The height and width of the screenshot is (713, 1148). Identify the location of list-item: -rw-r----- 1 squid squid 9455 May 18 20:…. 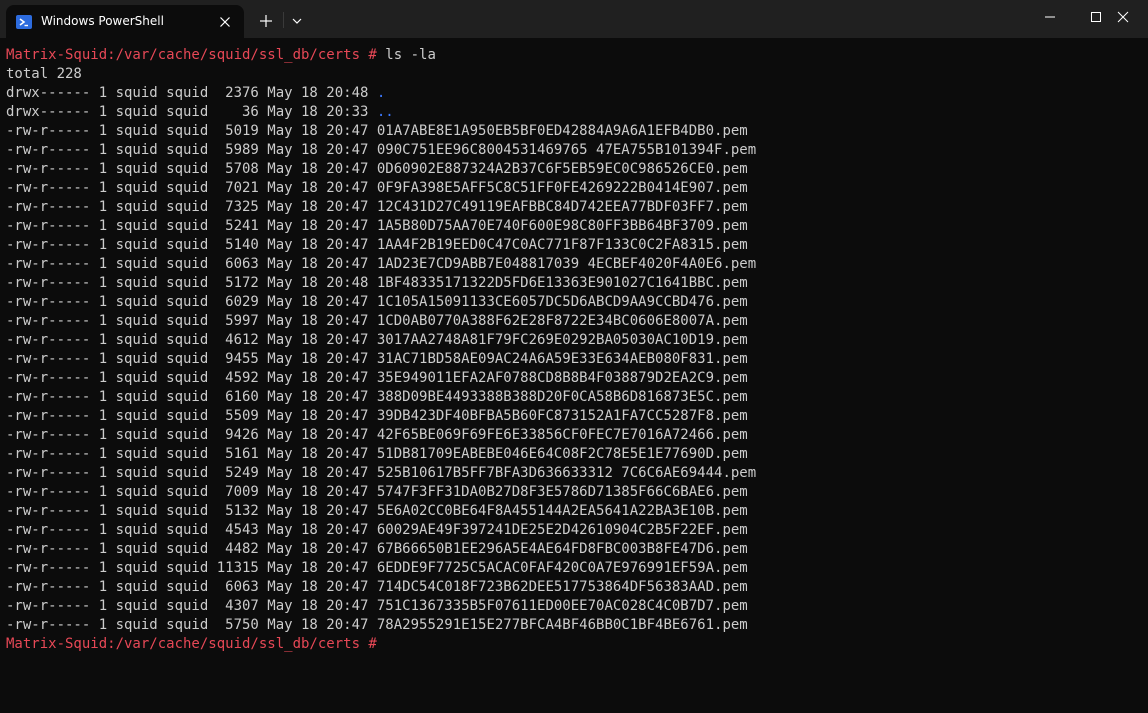
(574, 359).